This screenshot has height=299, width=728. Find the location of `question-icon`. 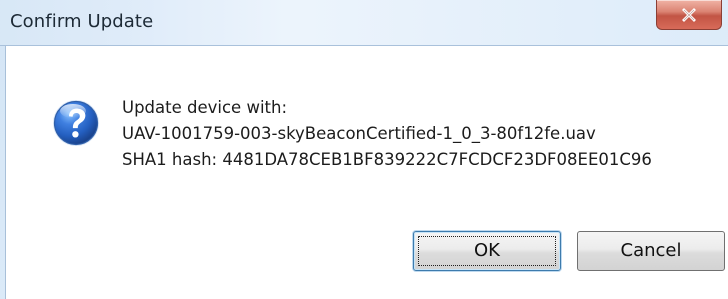

question-icon is located at coordinates (76, 123).